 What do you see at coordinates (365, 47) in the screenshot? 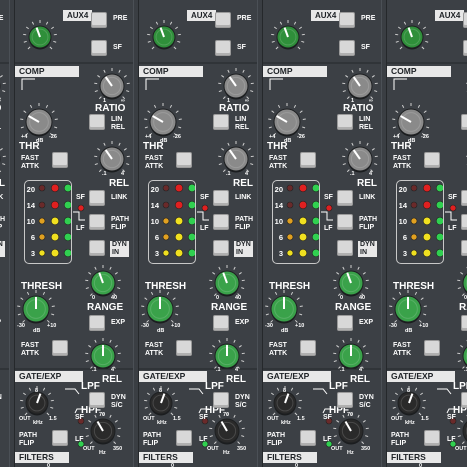
I see `sf-label: SF` at bounding box center [365, 47].